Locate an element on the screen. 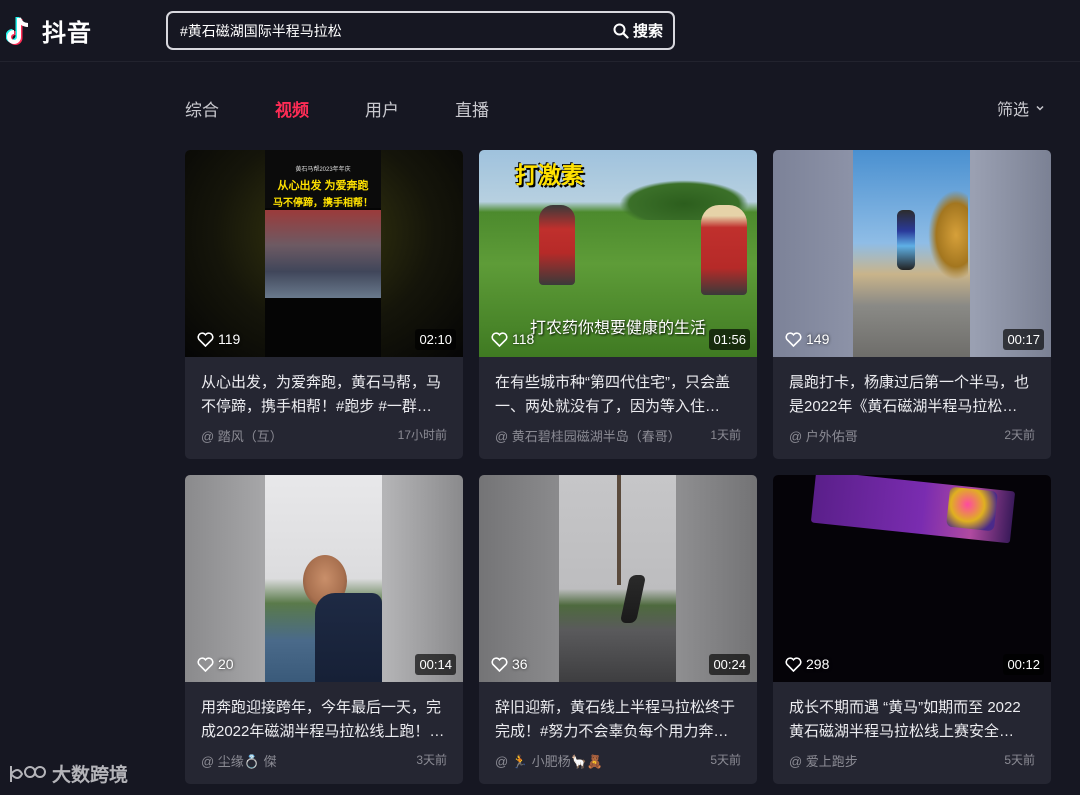 This screenshot has height=795, width=1080. tab-comprehensive: 综合 is located at coordinates (202, 108).